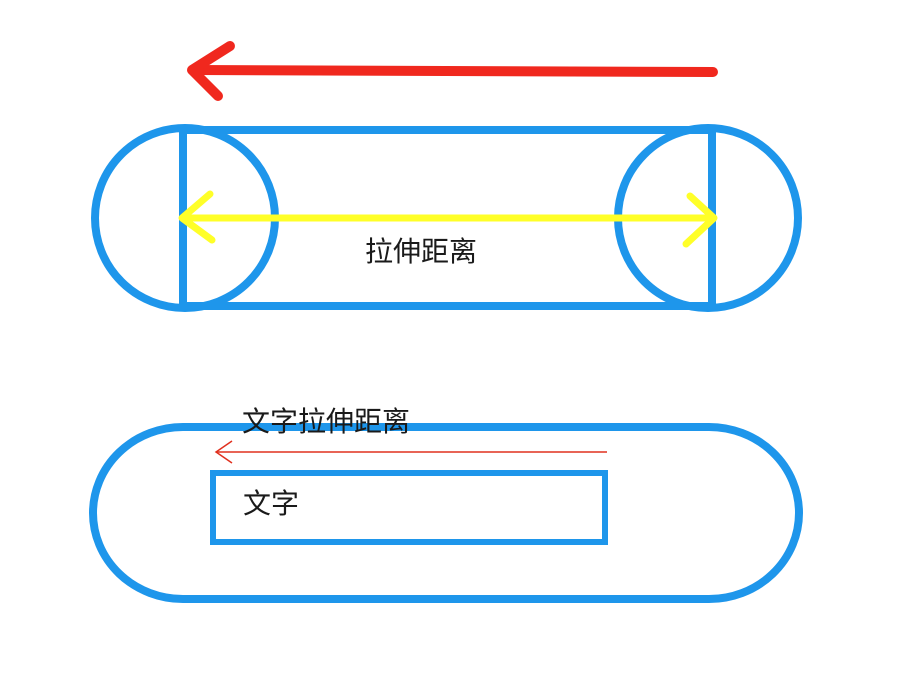  I want to click on stretch-distance-label: 拉伸距离, so click(421, 251).